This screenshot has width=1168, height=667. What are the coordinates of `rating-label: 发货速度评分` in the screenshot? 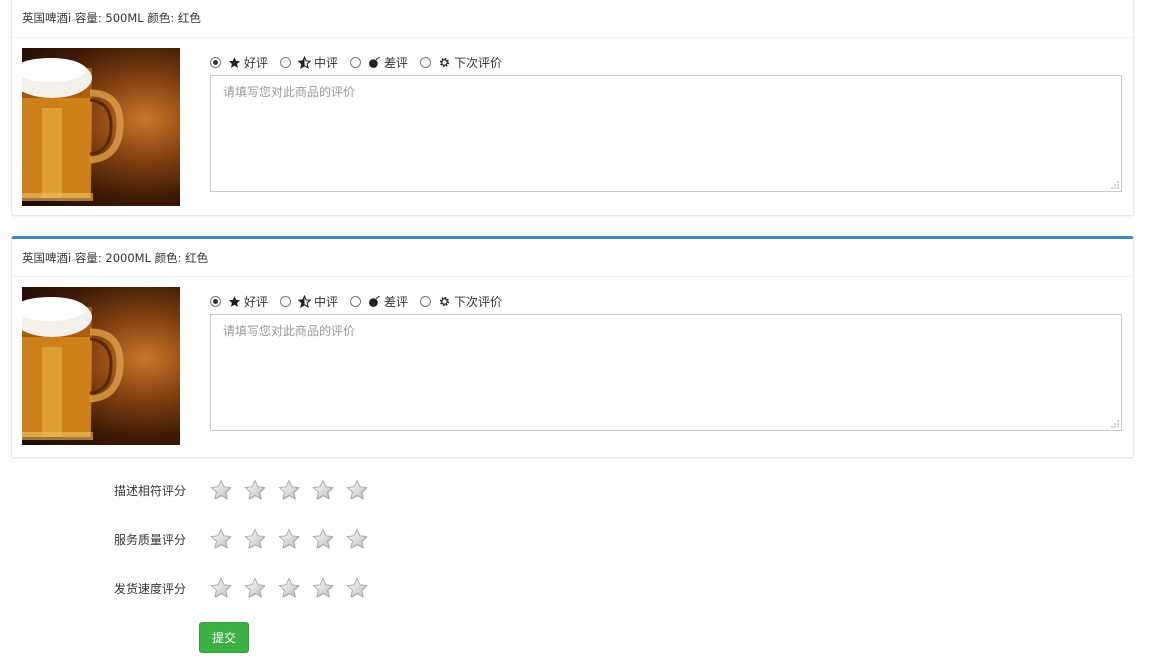 It's located at (149, 588).